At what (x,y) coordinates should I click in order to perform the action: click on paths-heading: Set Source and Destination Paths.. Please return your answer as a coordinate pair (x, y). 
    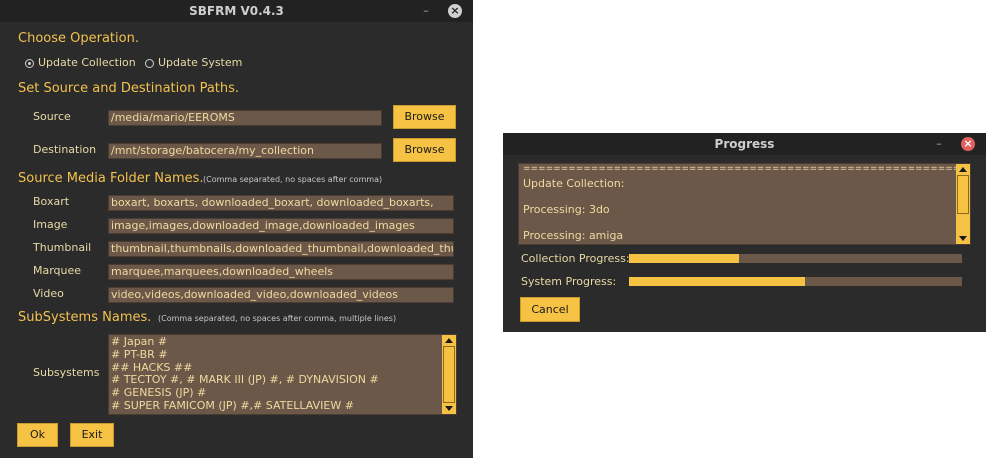
    Looking at the image, I should click on (129, 88).